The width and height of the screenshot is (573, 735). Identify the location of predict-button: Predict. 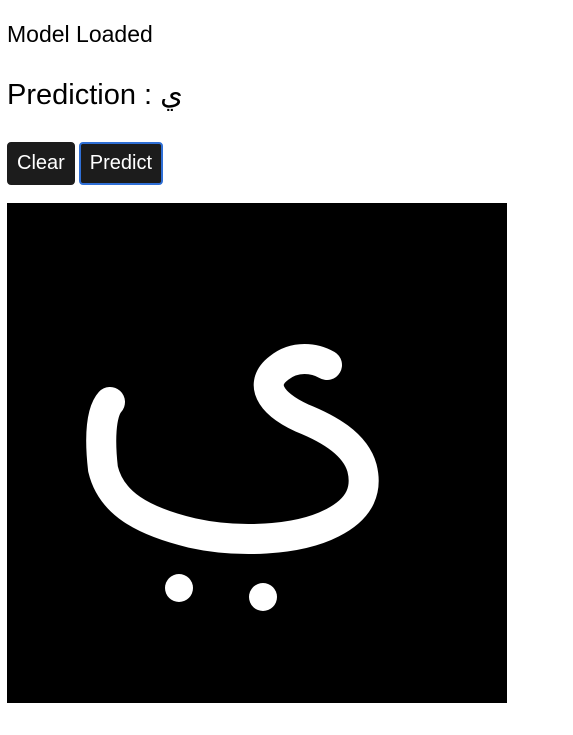
(121, 163).